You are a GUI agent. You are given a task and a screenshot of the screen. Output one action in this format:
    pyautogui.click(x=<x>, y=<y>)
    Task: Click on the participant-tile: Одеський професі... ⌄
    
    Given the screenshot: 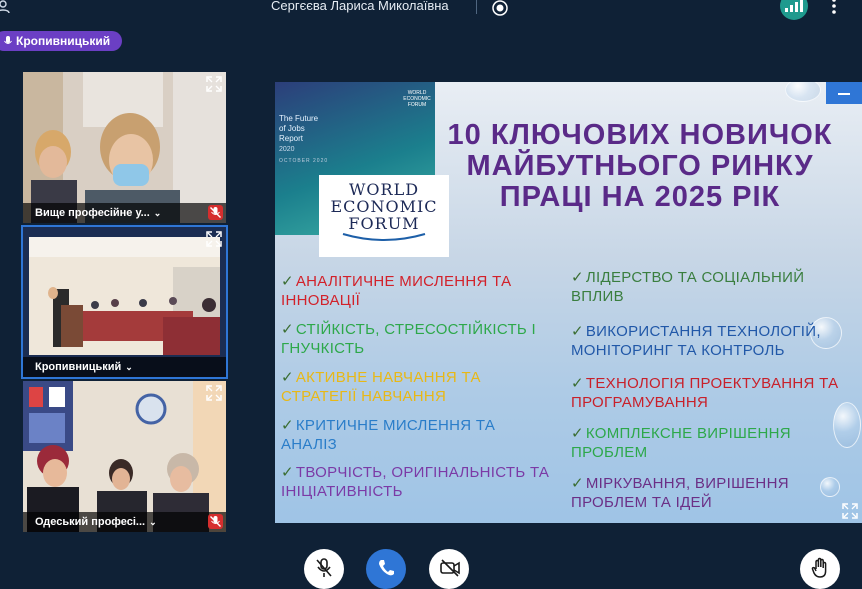 What is the action you would take?
    pyautogui.click(x=124, y=456)
    